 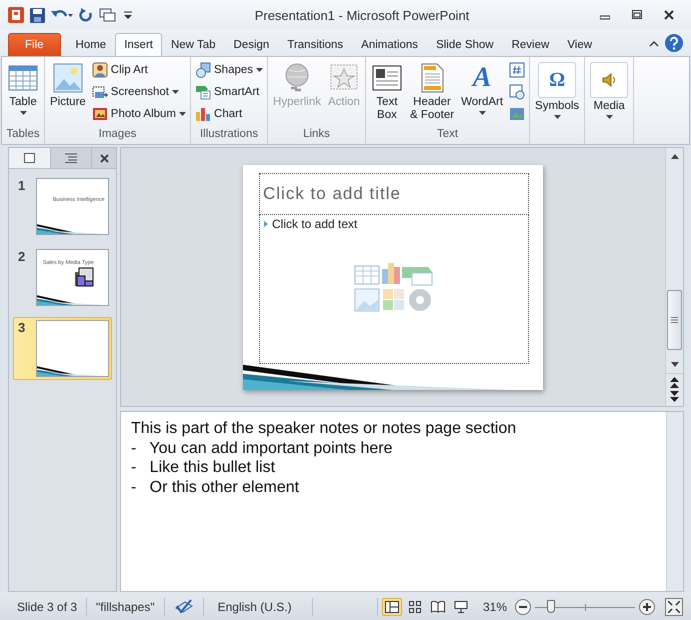 I want to click on normal-view-icon, so click(x=391, y=607).